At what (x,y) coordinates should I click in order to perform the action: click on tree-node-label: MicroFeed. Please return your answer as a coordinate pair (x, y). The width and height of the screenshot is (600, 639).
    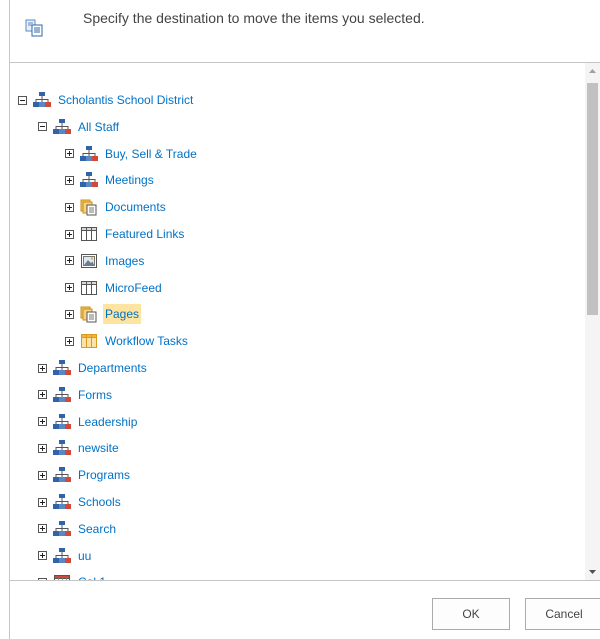
    Looking at the image, I should click on (133, 288).